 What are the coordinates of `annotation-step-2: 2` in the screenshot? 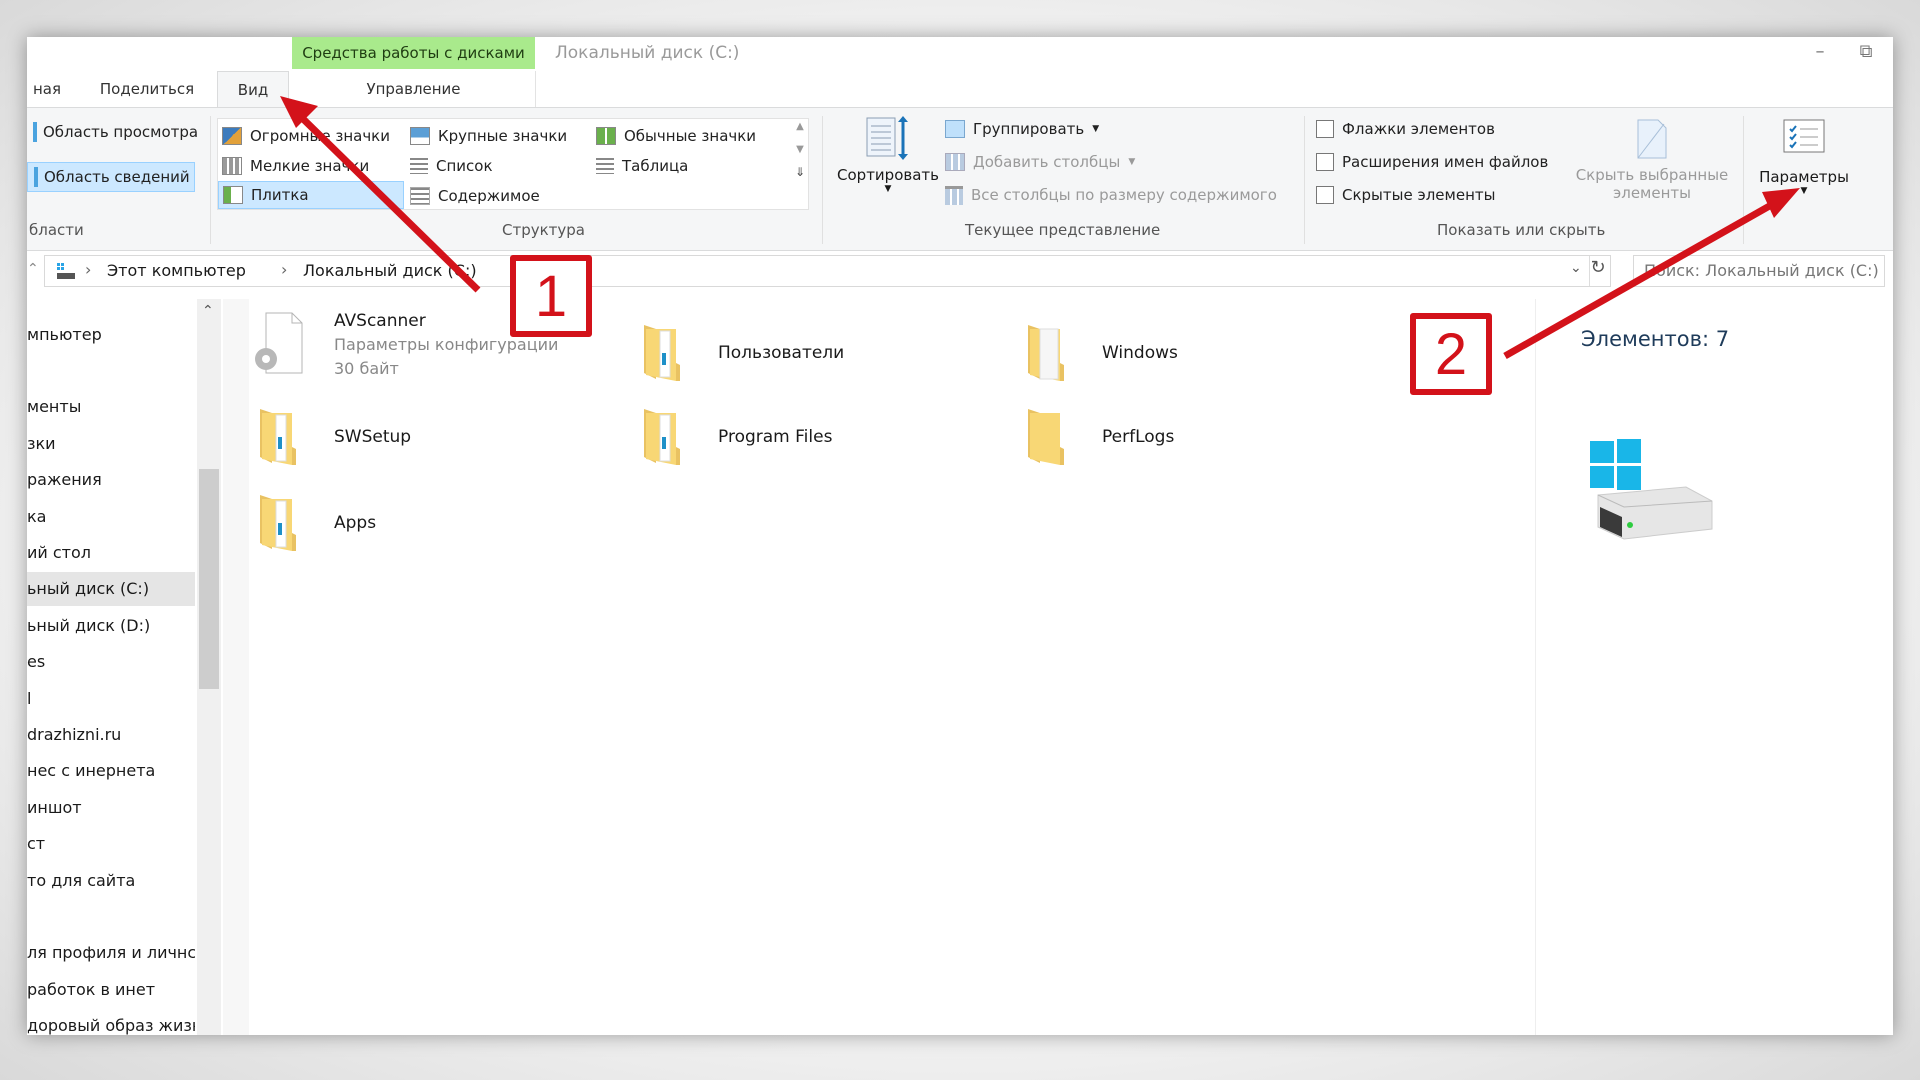 It's located at (1451, 354).